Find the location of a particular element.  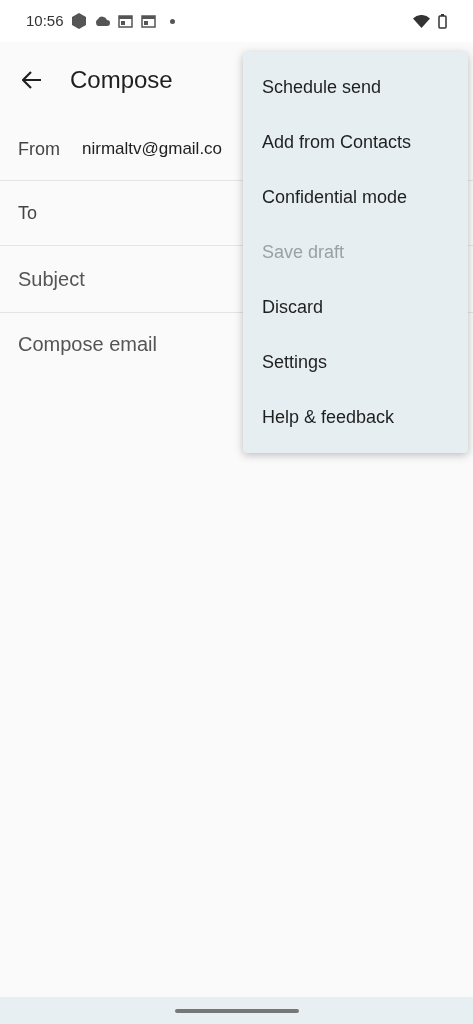

subject-field: Subject is located at coordinates (128, 279).